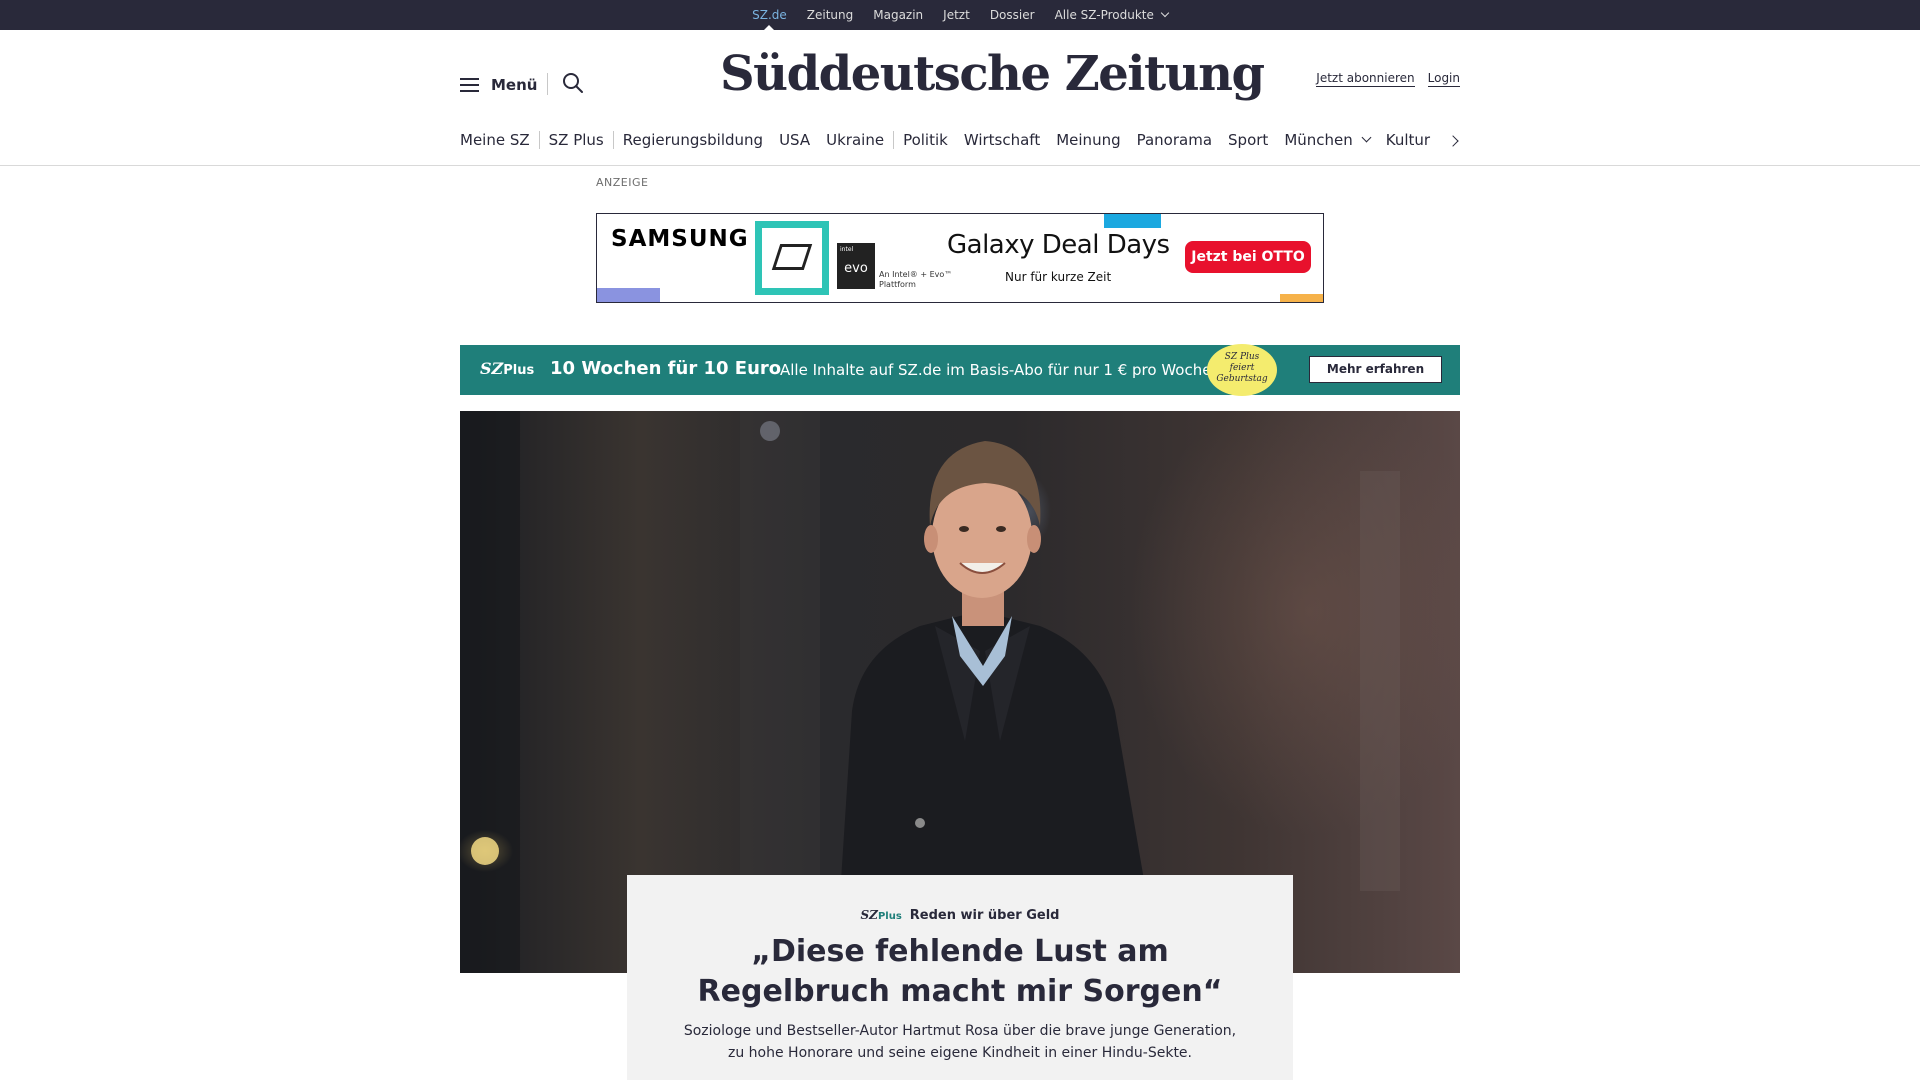 This screenshot has width=1920, height=1080. I want to click on search-icon, so click(573, 83).